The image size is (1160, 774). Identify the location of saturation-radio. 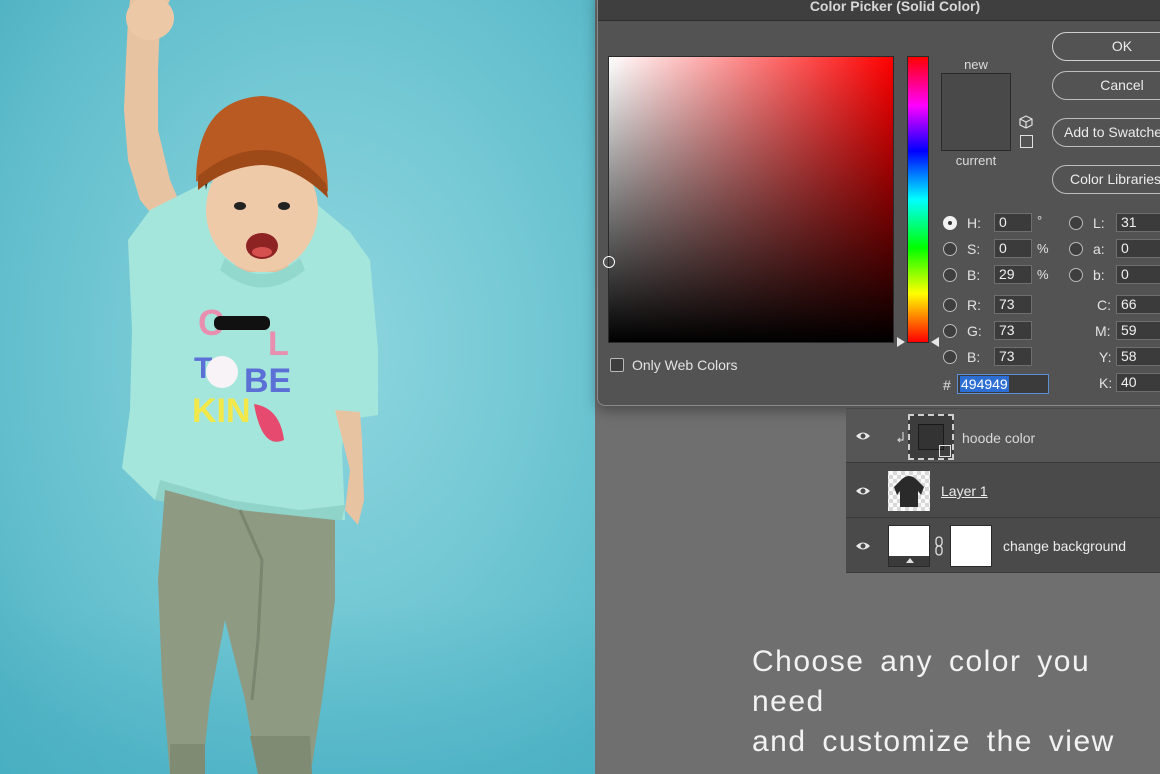
(950, 249).